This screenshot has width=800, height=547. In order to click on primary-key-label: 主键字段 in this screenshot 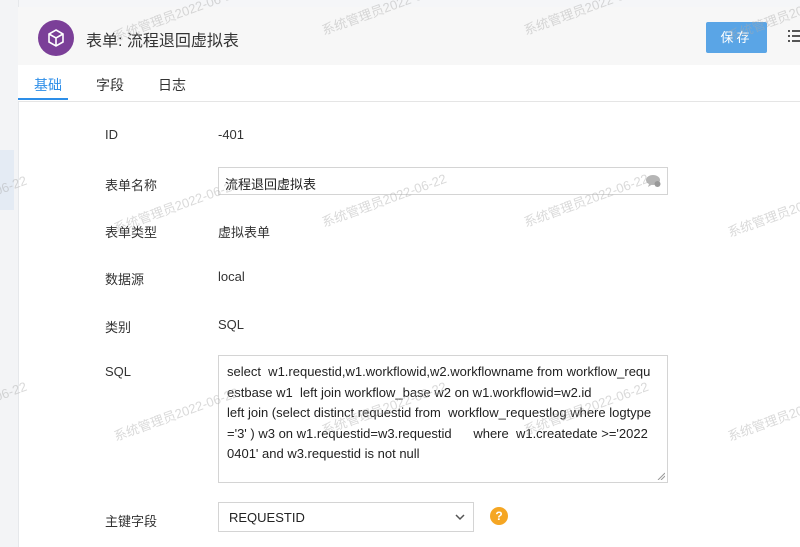, I will do `click(131, 521)`.